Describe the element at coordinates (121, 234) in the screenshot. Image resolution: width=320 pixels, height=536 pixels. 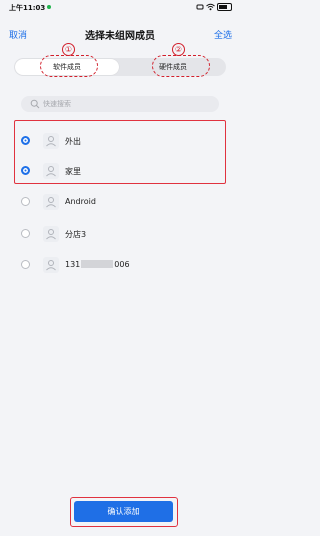
I see `member-row: 分店3` at that location.